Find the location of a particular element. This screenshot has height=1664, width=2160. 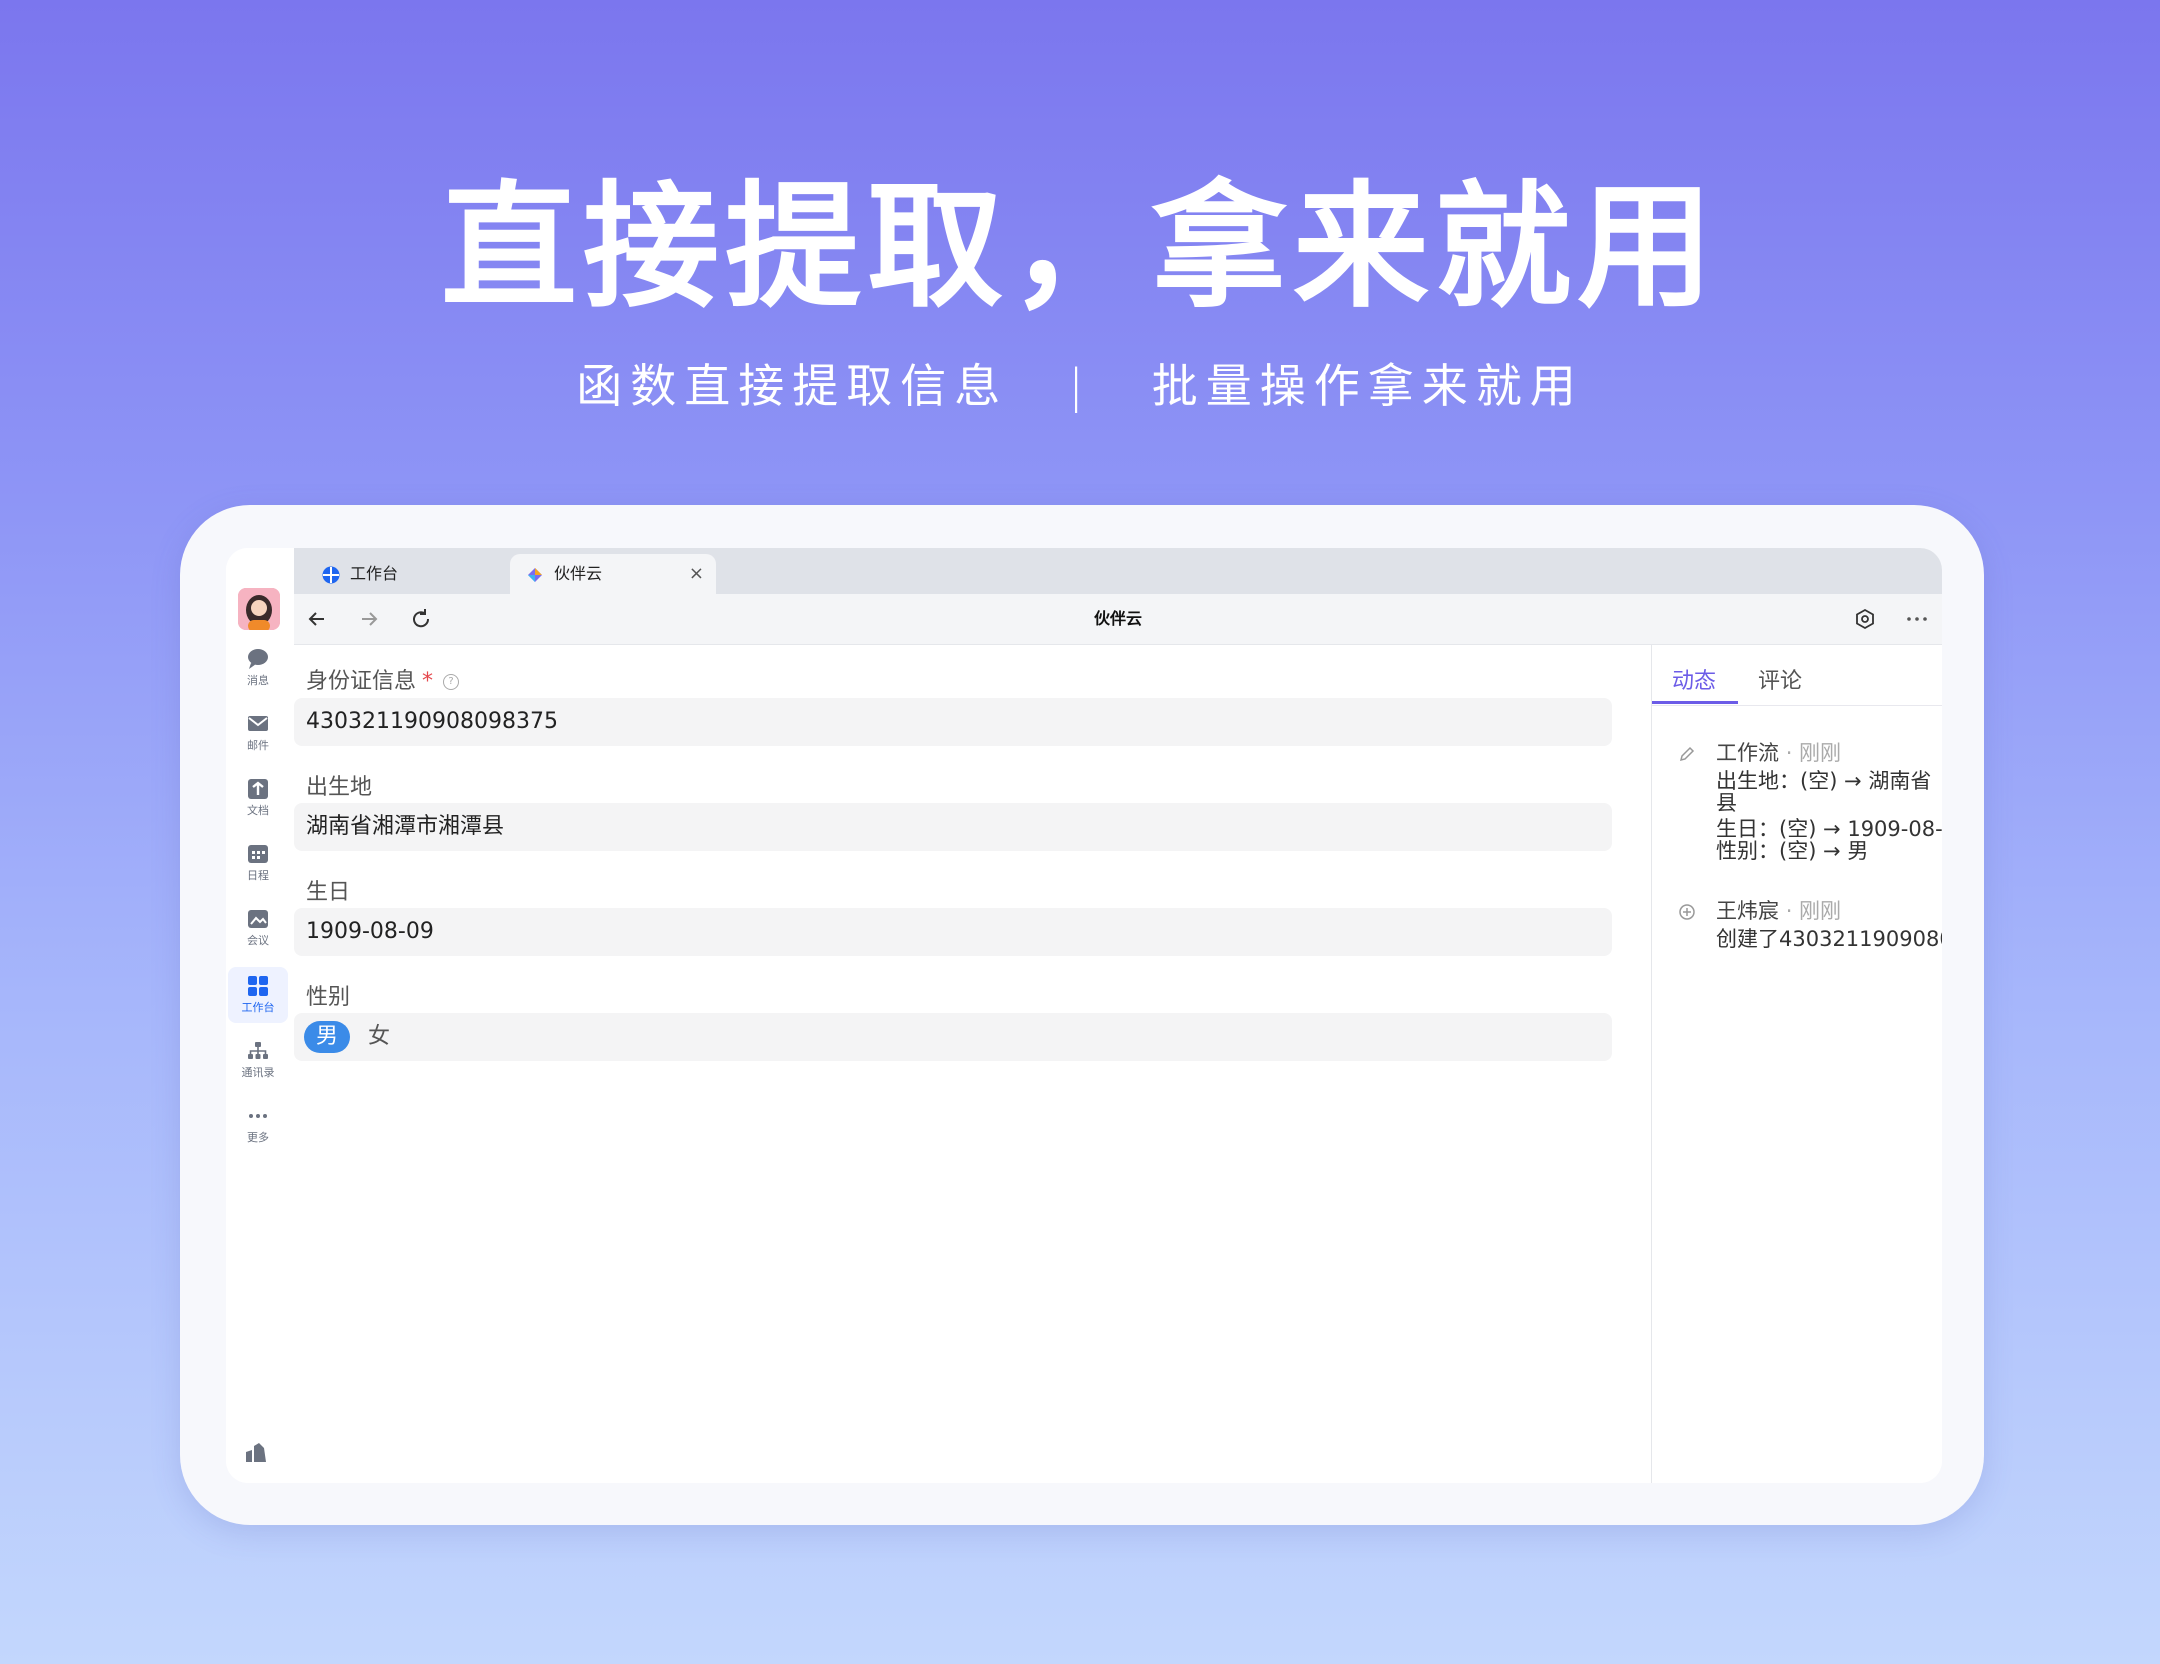

birthplace-field: 湖南省湘潭市湘潭县 is located at coordinates (953, 827).